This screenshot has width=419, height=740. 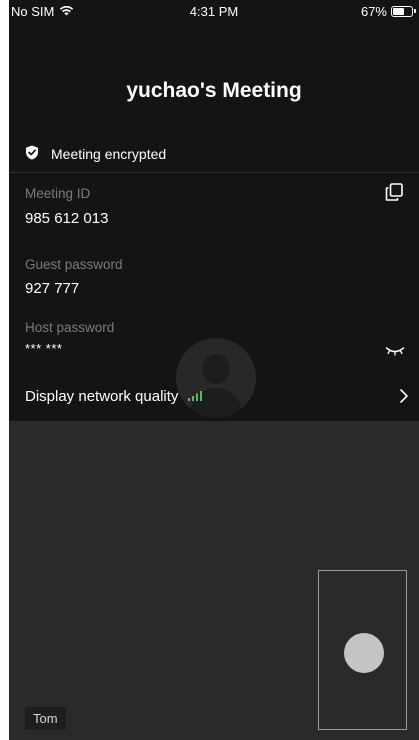 What do you see at coordinates (52, 288) in the screenshot?
I see `guest-password-value: 927 777` at bounding box center [52, 288].